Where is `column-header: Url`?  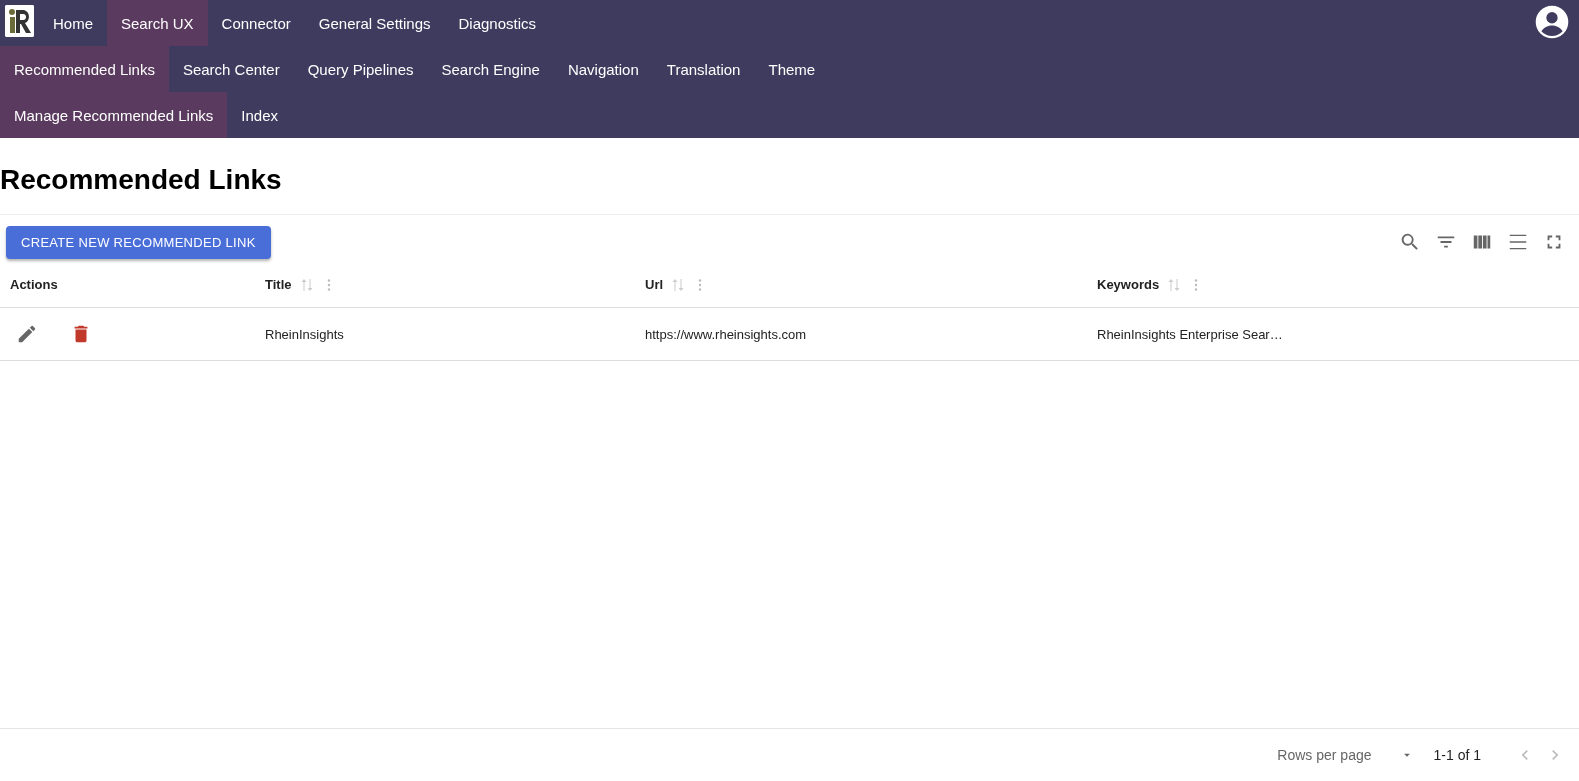
column-header: Url is located at coordinates (654, 284).